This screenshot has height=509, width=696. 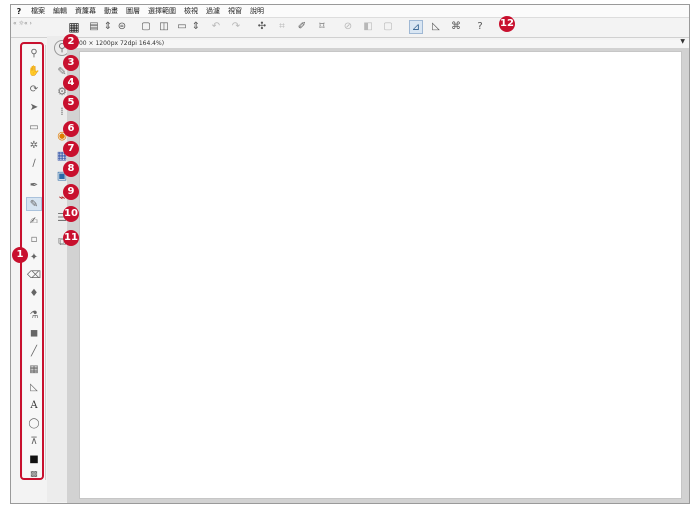 I want to click on invert-selection-icon: ◧, so click(x=368, y=27).